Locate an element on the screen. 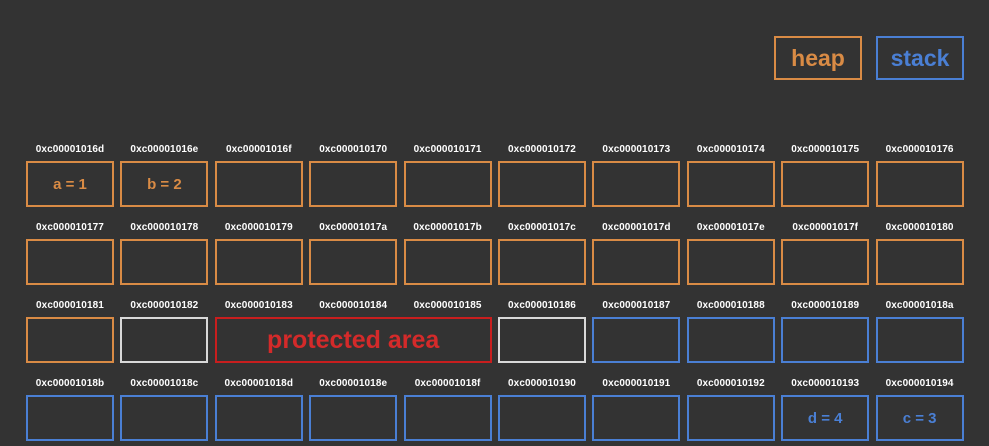 The image size is (989, 446). memory-address: 0xc00001017d is located at coordinates (636, 227).